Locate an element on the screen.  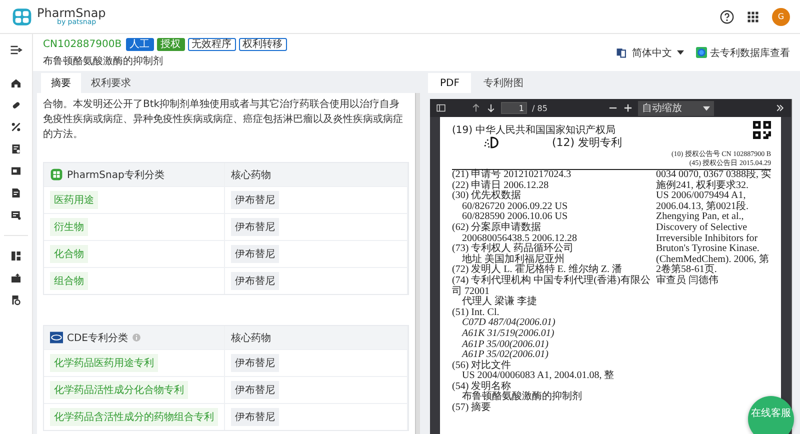
zoom-in-icon is located at coordinates (628, 108).